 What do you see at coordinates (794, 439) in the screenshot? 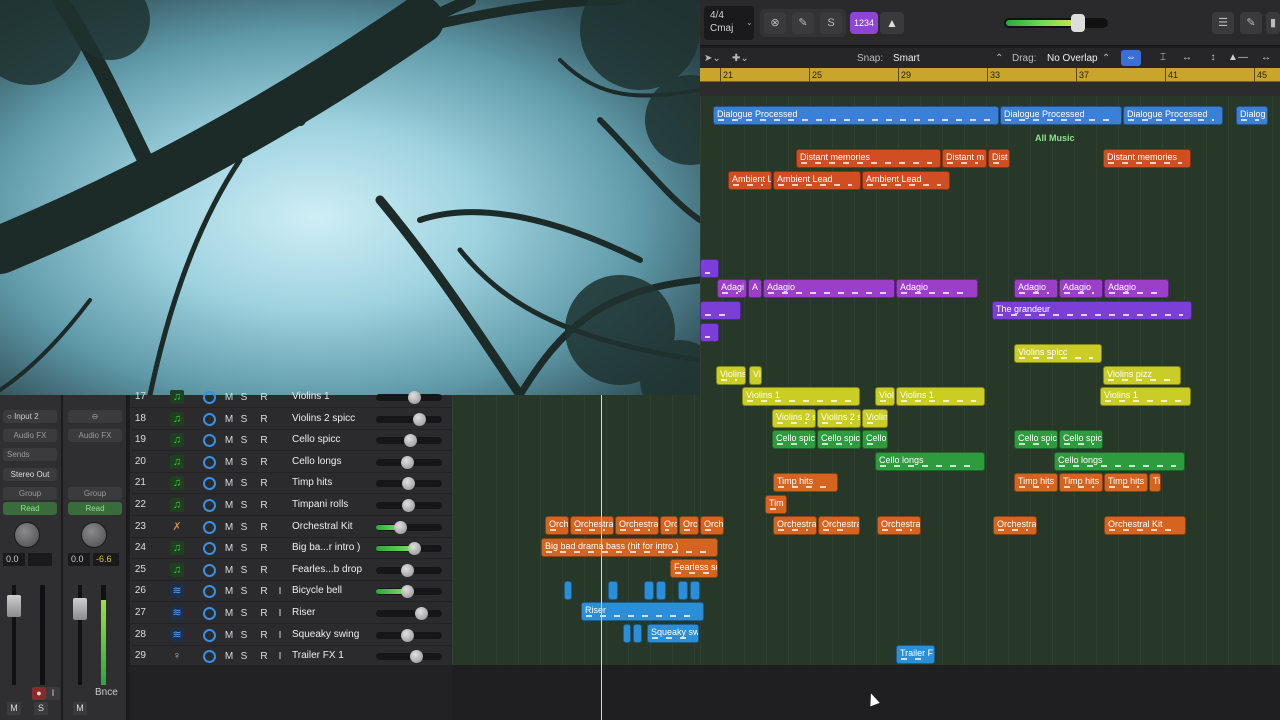
I see `region: Cello spic` at bounding box center [794, 439].